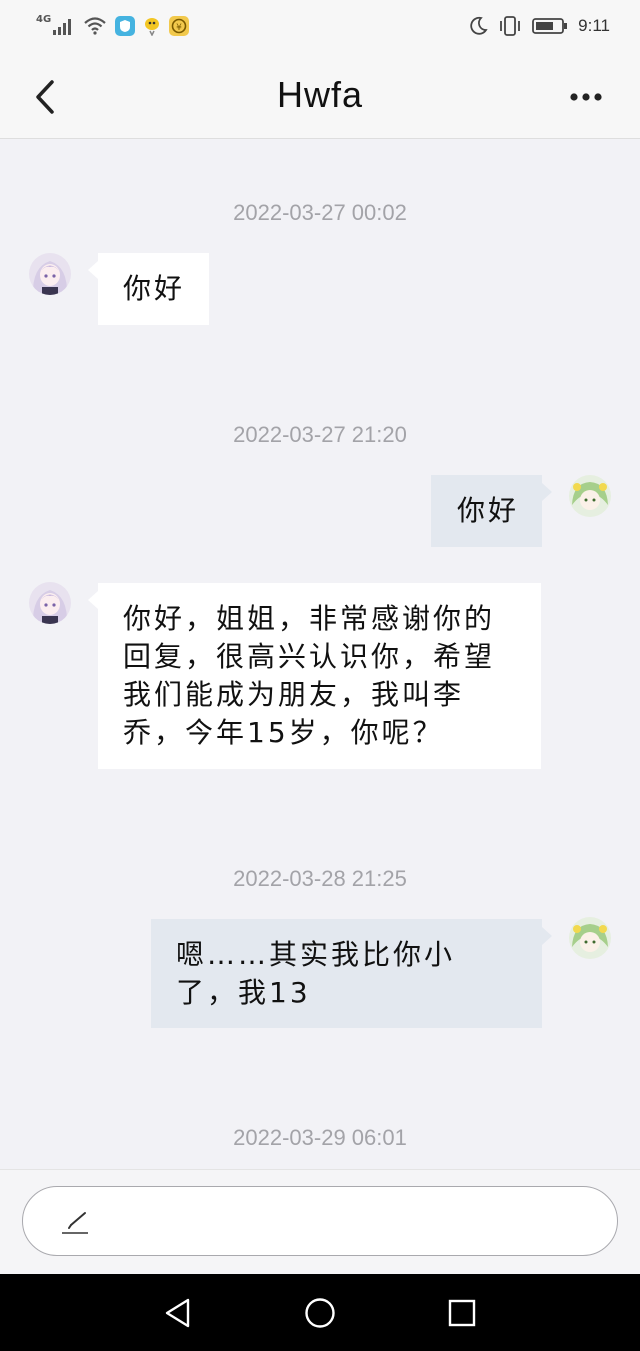  Describe the element at coordinates (309, 618) in the screenshot. I see `message-line: 你好，姐姐，非常感谢你的` at that location.